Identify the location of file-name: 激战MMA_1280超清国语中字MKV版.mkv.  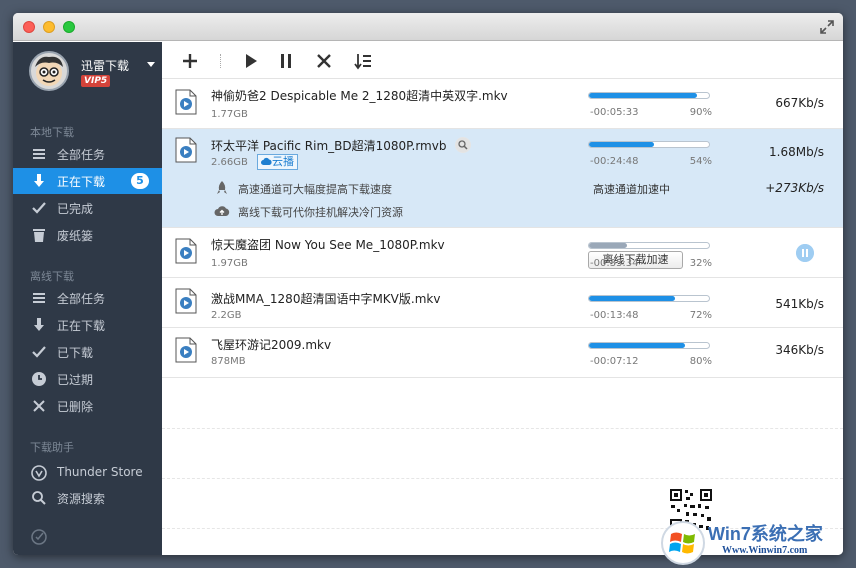
(326, 299).